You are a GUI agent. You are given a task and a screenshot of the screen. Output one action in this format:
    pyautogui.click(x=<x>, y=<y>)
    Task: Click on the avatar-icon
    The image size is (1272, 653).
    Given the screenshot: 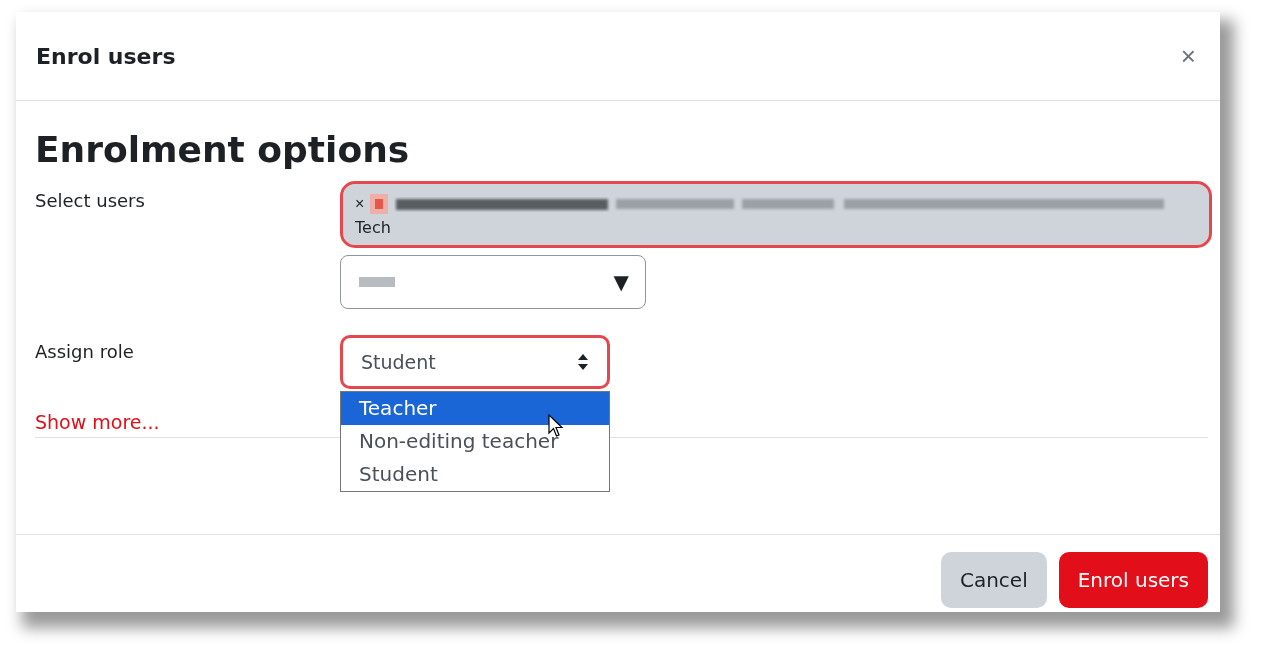 What is the action you would take?
    pyautogui.click(x=379, y=204)
    